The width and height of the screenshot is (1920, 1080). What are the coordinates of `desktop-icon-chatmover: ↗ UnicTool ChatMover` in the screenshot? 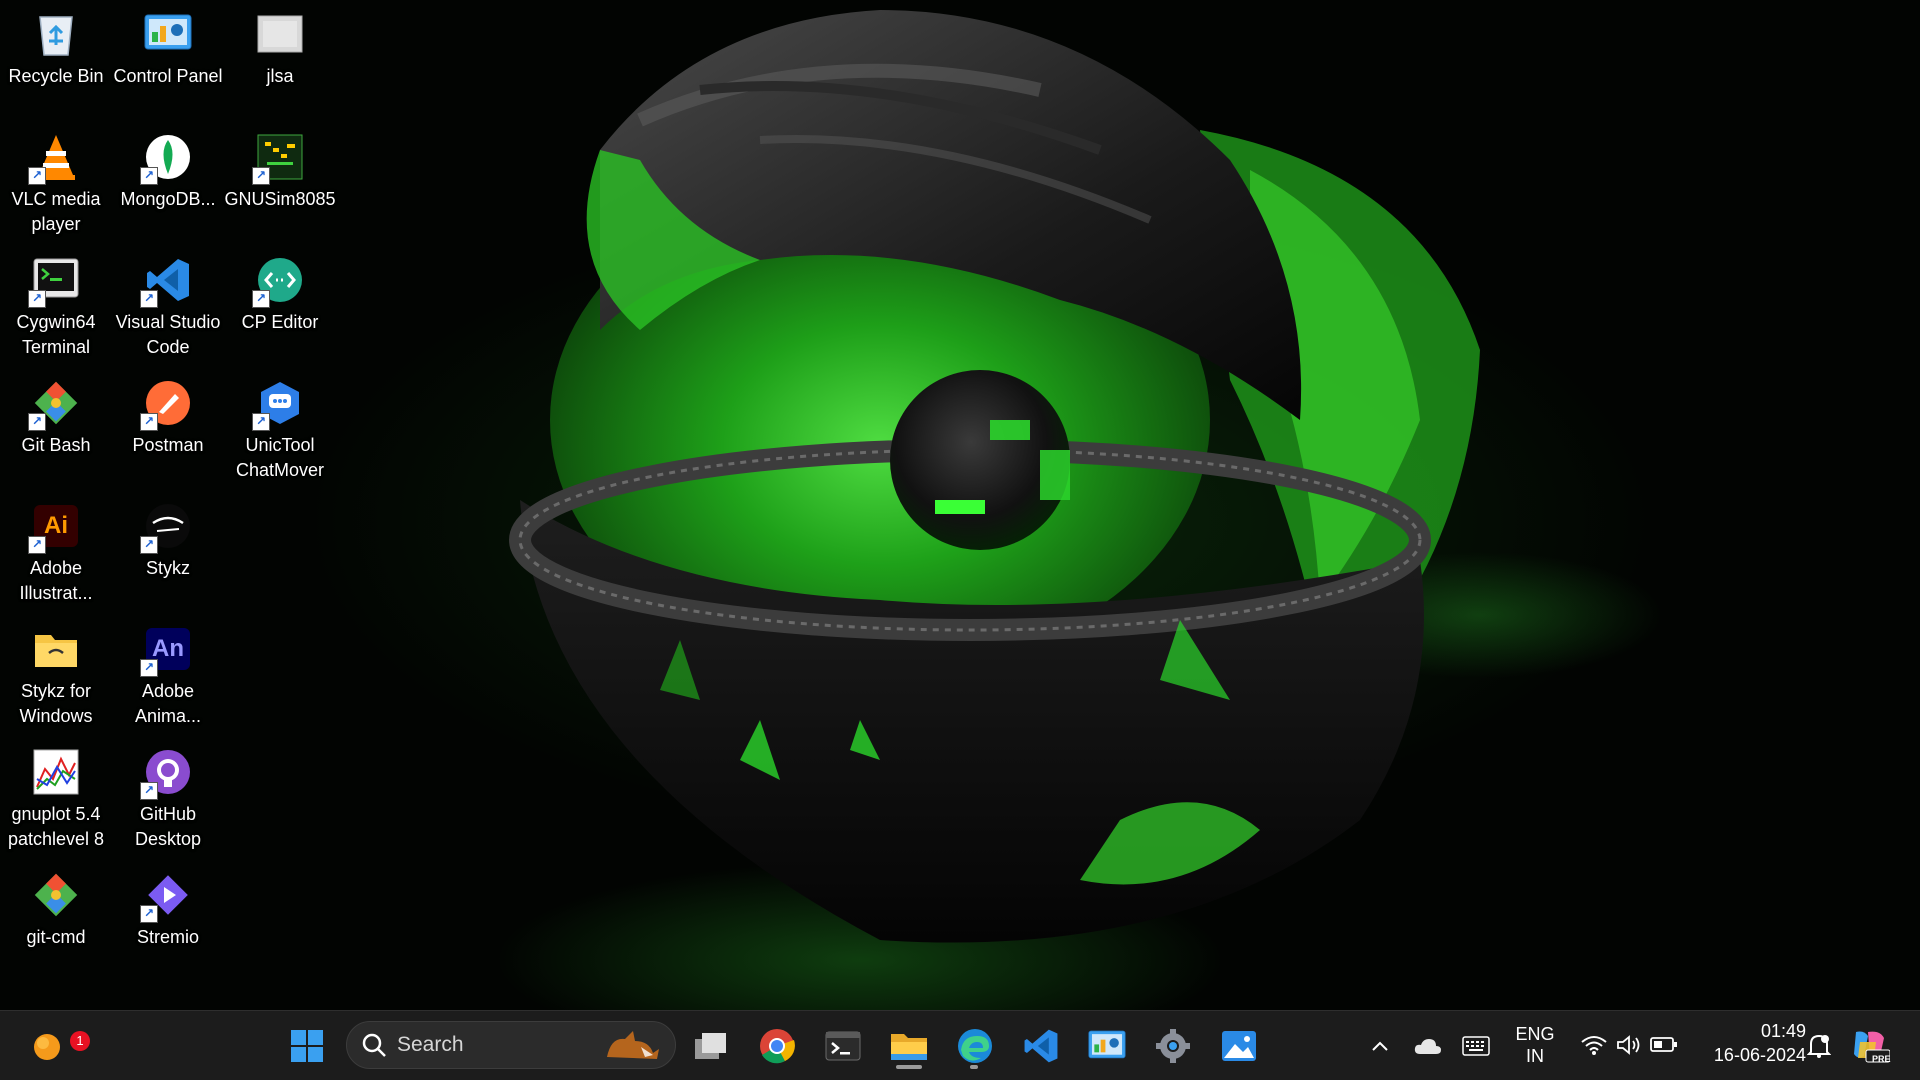 It's located at (280, 427).